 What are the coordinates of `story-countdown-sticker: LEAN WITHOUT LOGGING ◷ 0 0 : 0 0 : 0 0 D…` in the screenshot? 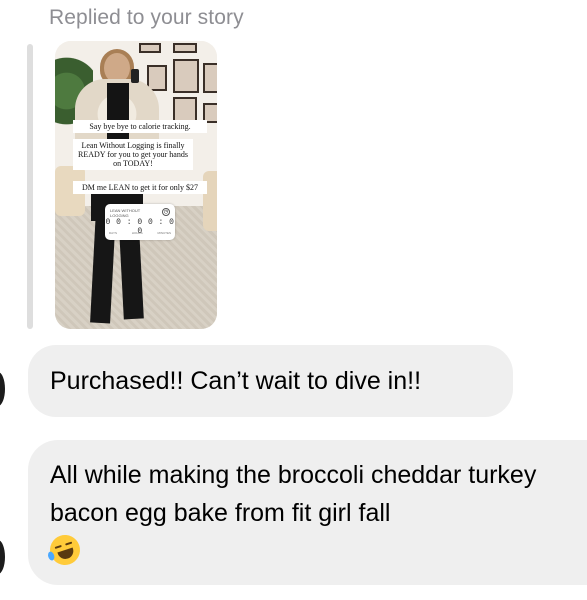 It's located at (140, 222).